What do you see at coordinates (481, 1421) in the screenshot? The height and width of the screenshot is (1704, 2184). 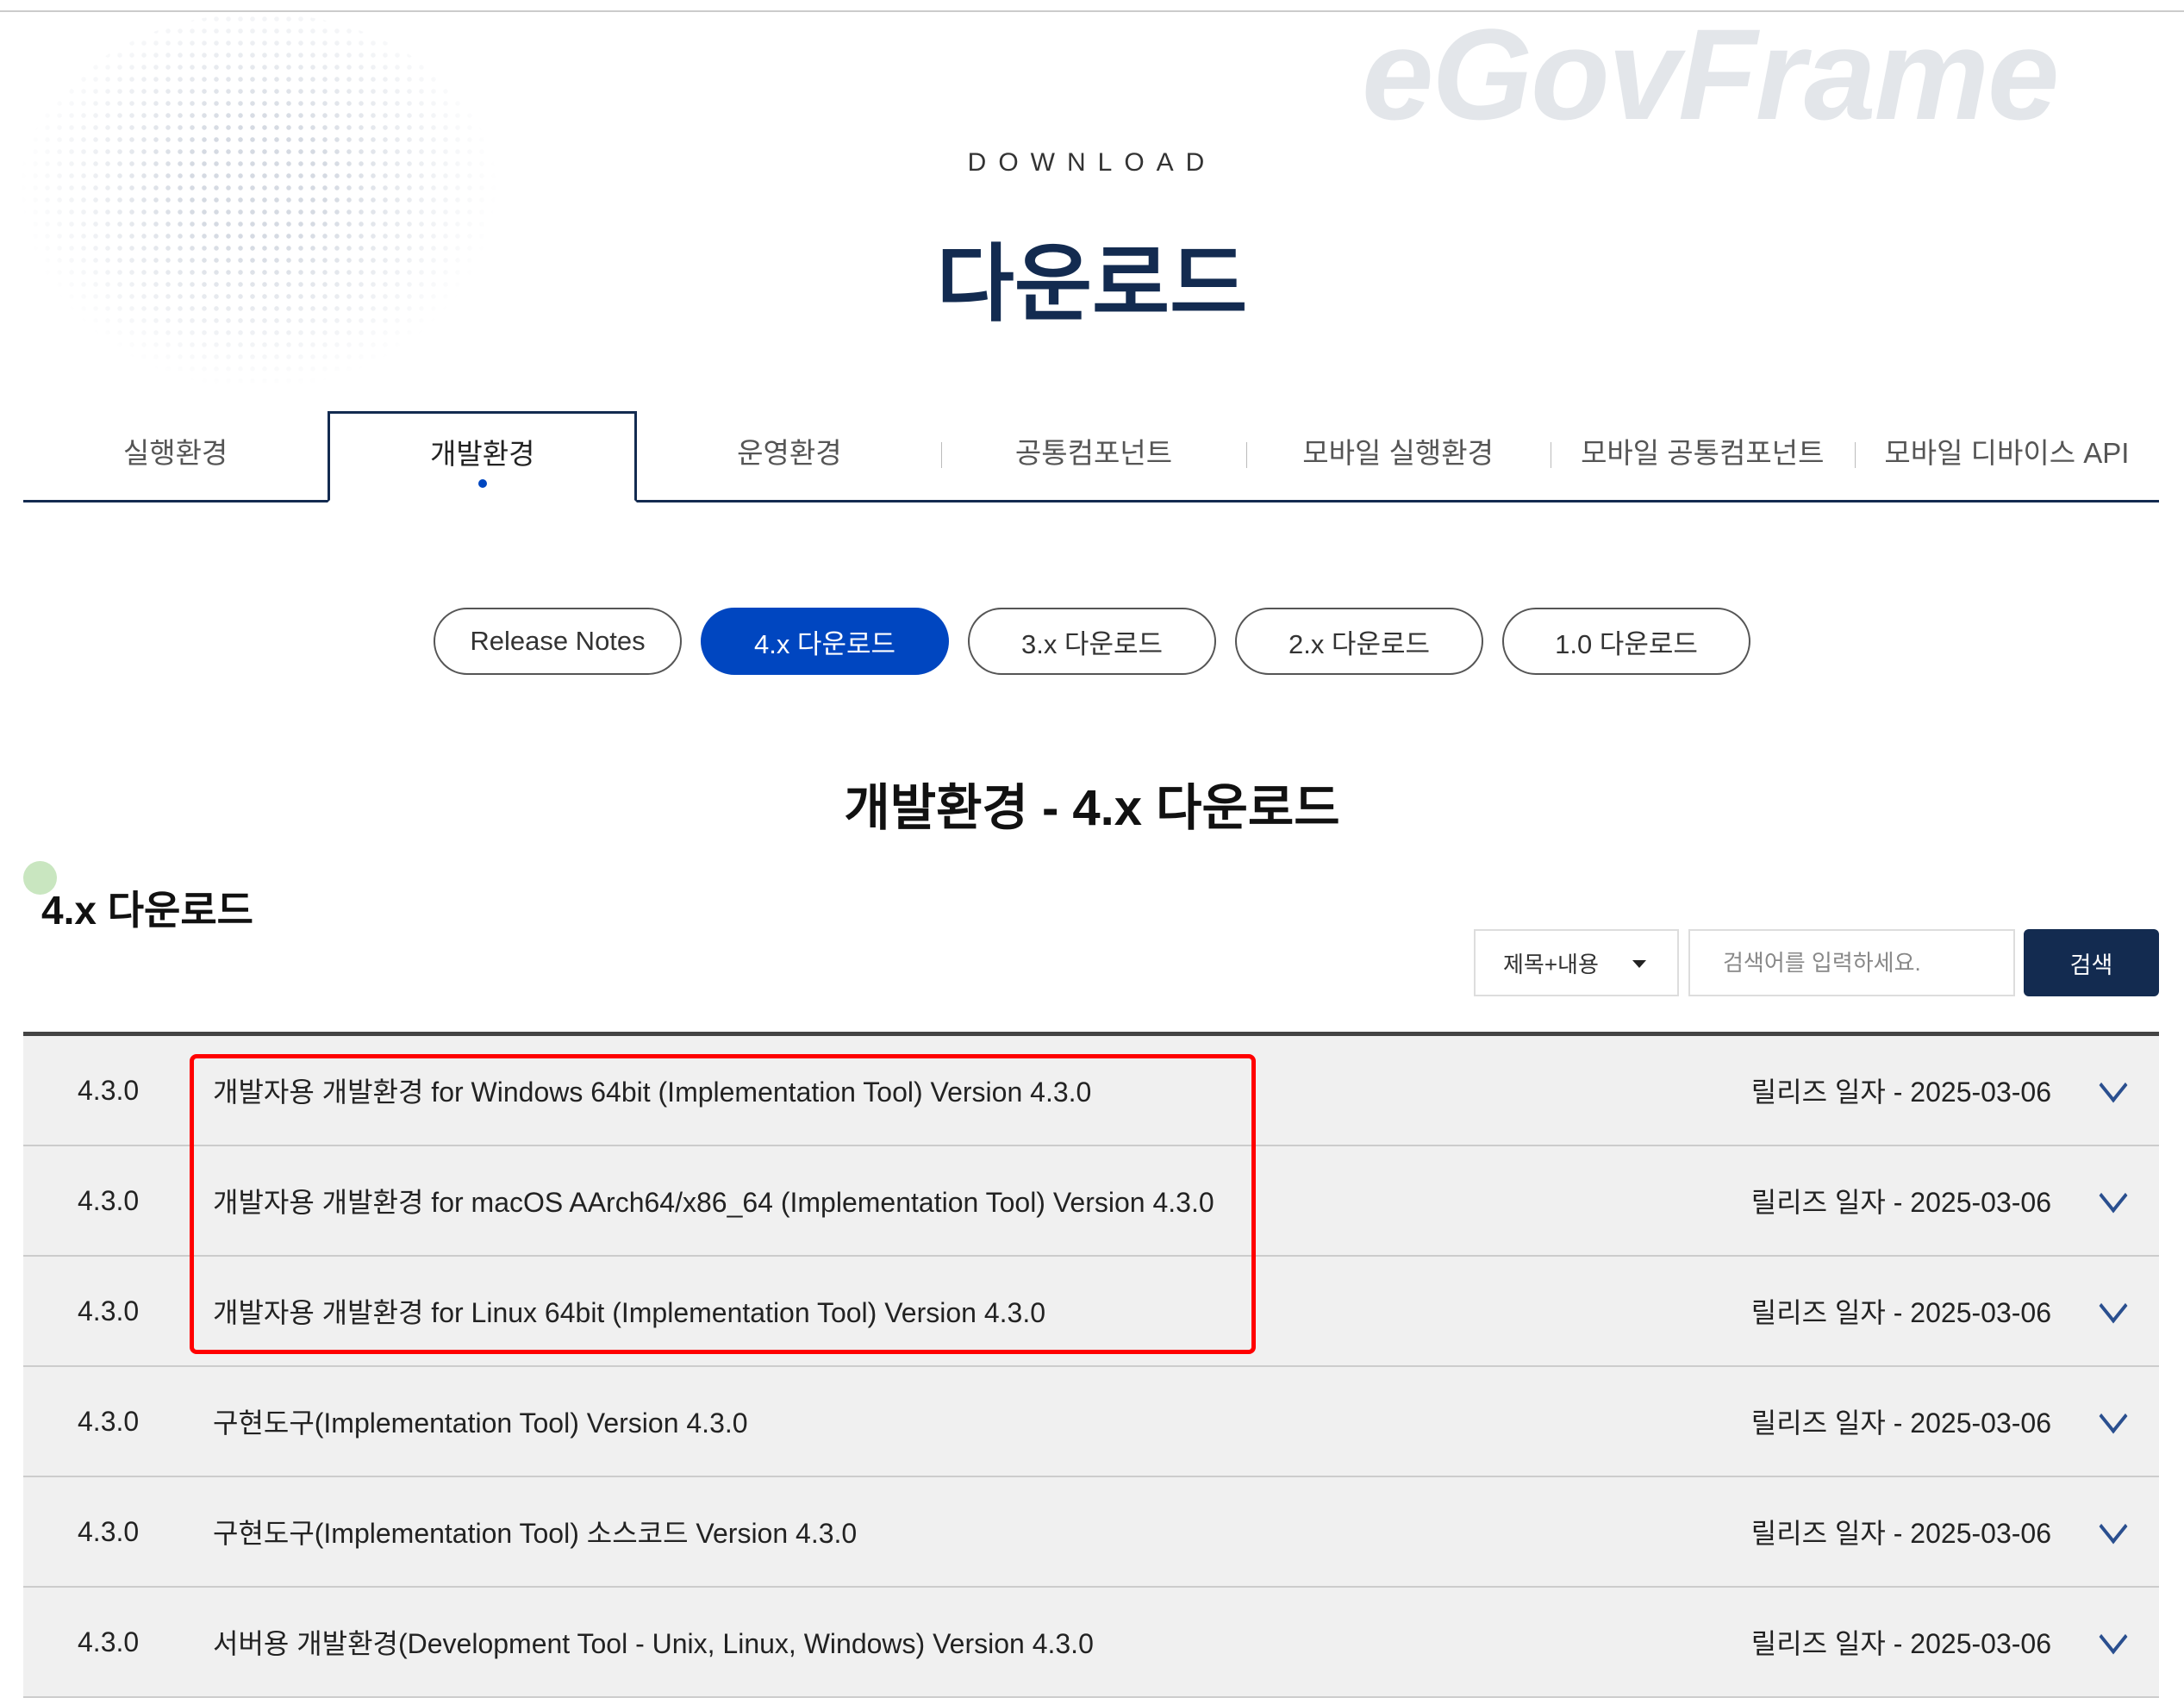 I see `item-title: 구현도구(Implementation Tool) Version 4.3.0` at bounding box center [481, 1421].